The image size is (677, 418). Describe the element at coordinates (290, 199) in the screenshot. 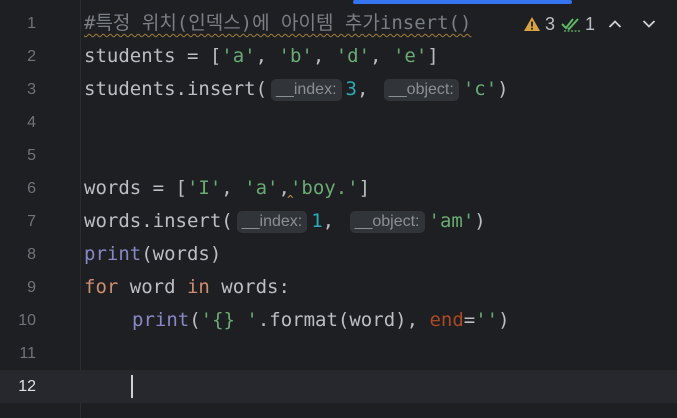

I see `weak-warning-marker: ^` at that location.